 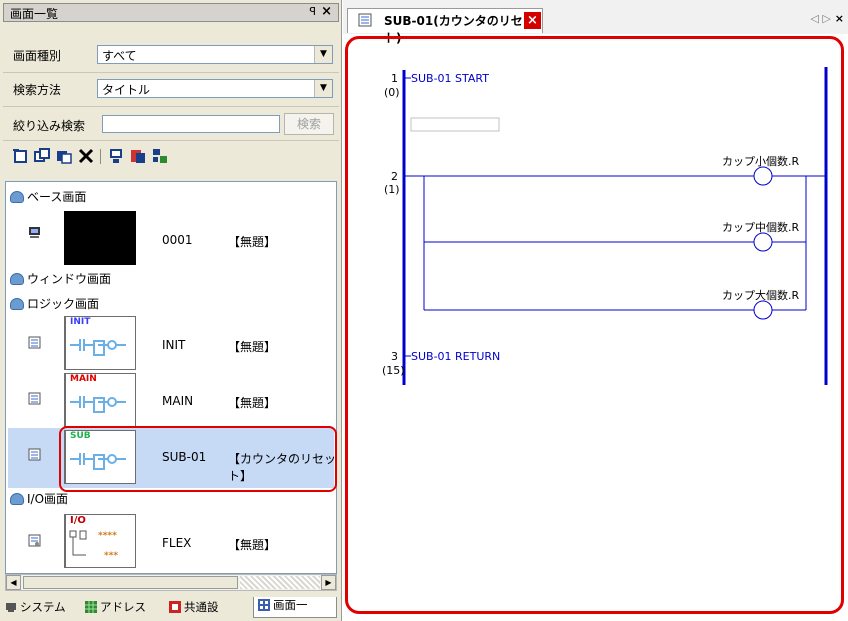 I want to click on tab-common-settings: 共通設, so click(x=194, y=608).